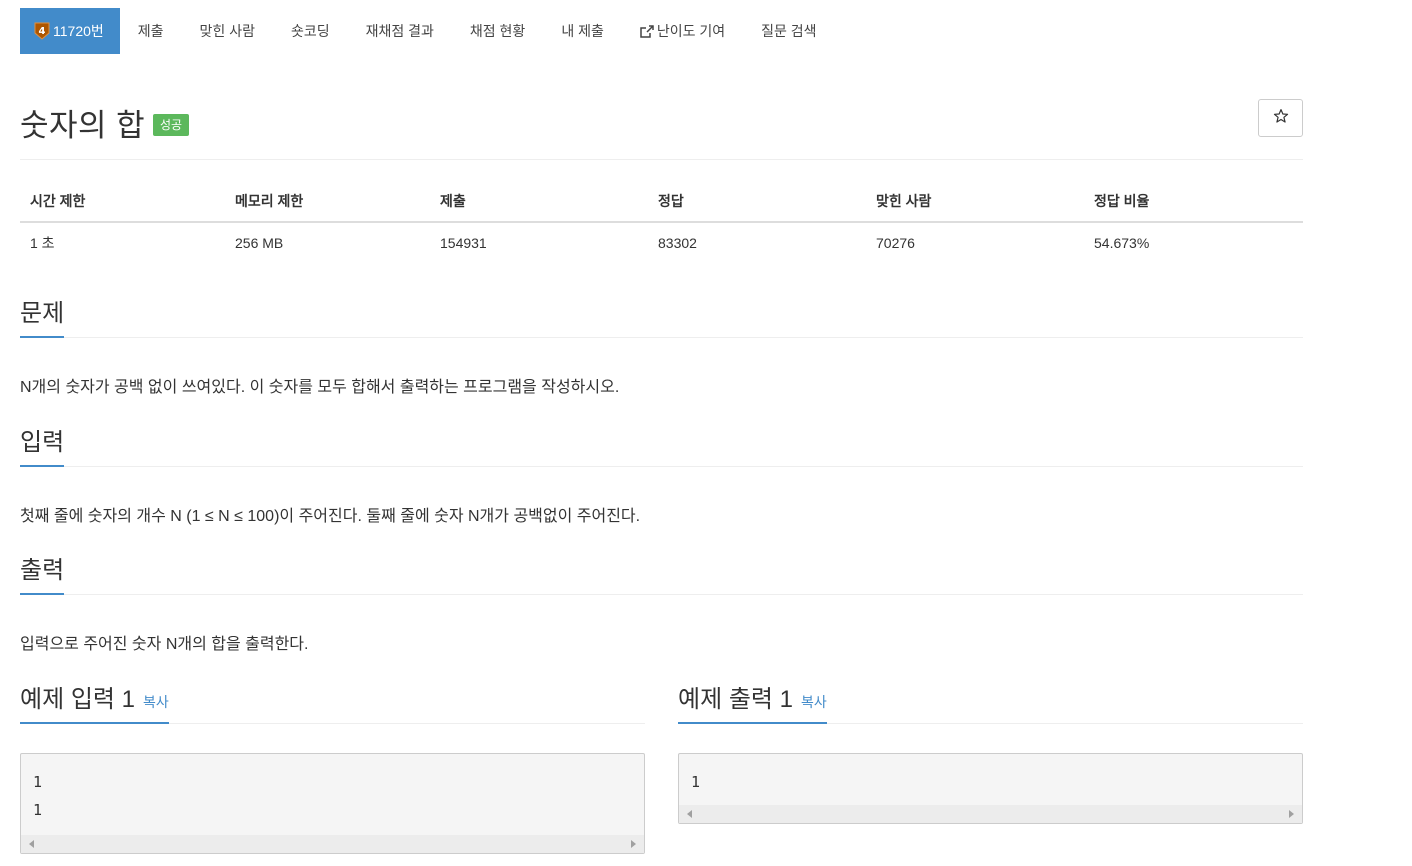 This screenshot has width=1412, height=866. What do you see at coordinates (327, 203) in the screenshot?
I see `header-memory-limit: 메모리 제한` at bounding box center [327, 203].